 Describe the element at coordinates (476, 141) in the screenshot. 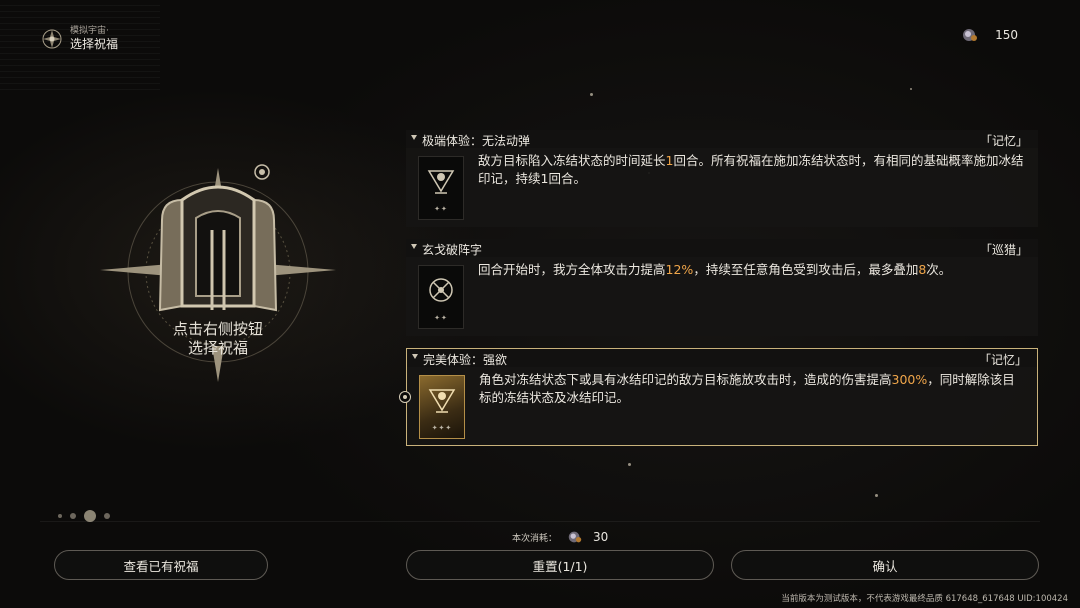

I see `blessing-title: 极端体验：无法动弹` at that location.